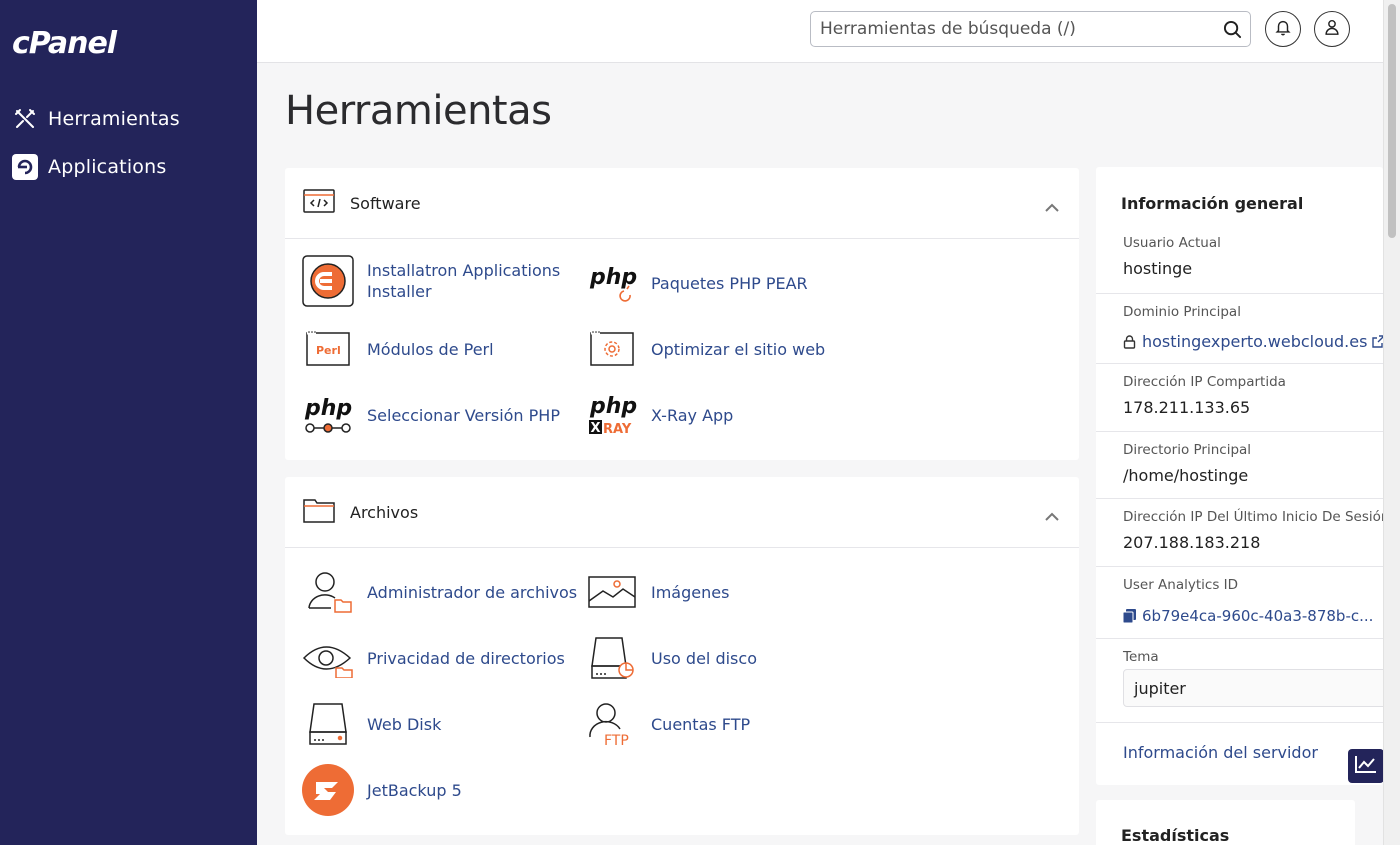 Image resolution: width=1400 pixels, height=845 pixels. I want to click on image-icon, so click(612, 592).